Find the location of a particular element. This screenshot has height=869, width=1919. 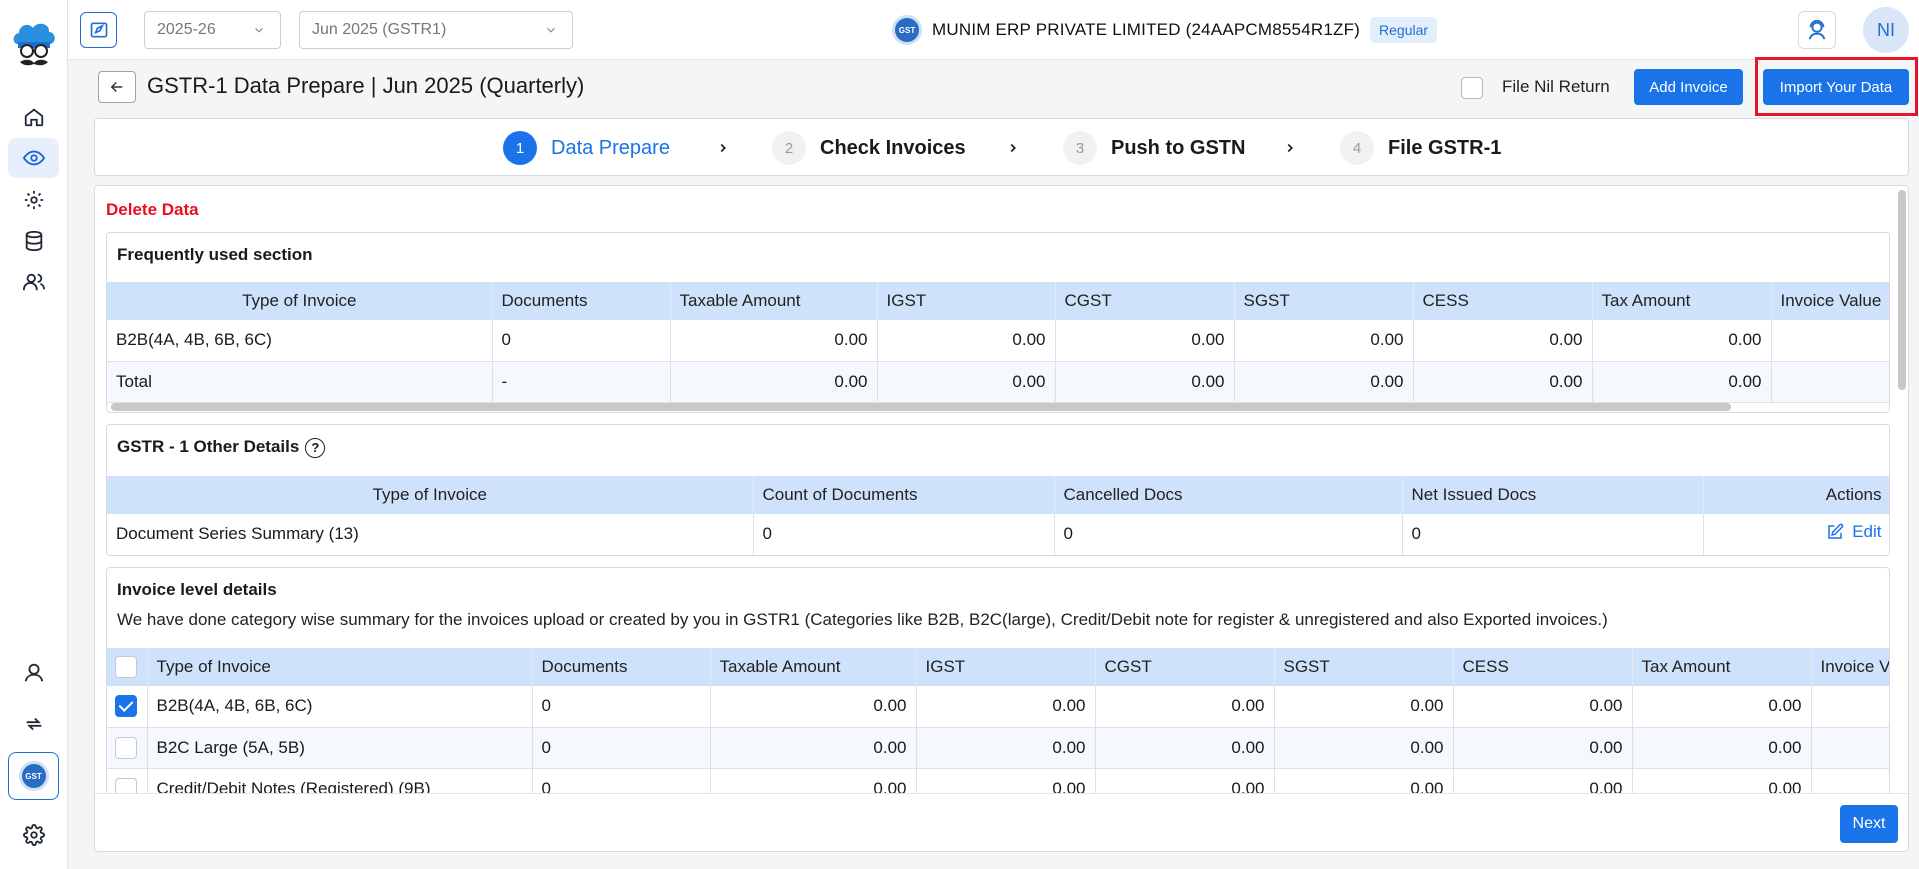

eye-icon is located at coordinates (33, 158).